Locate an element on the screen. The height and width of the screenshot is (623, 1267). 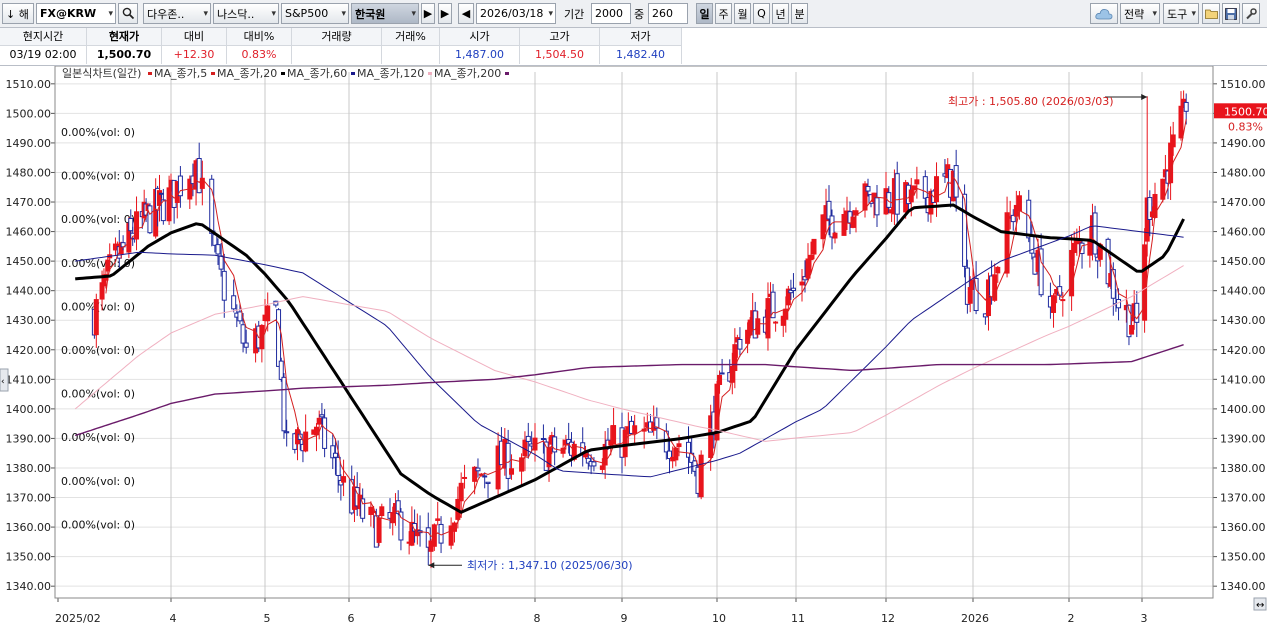
interval-year-label: 년 is located at coordinates (780, 14).